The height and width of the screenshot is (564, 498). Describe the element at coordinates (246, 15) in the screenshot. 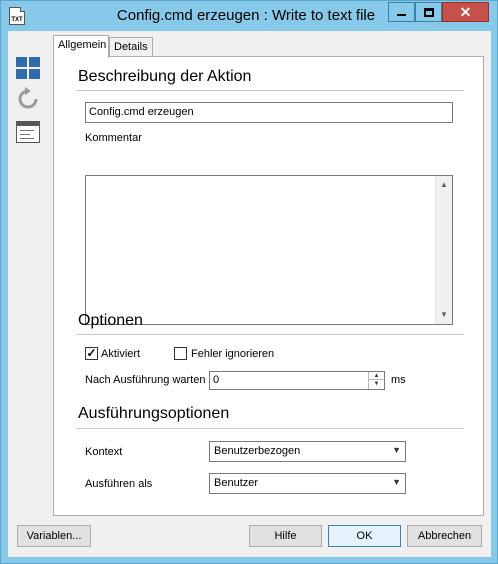

I see `window-title: Config.cmd erzeugen : Write to text file` at that location.